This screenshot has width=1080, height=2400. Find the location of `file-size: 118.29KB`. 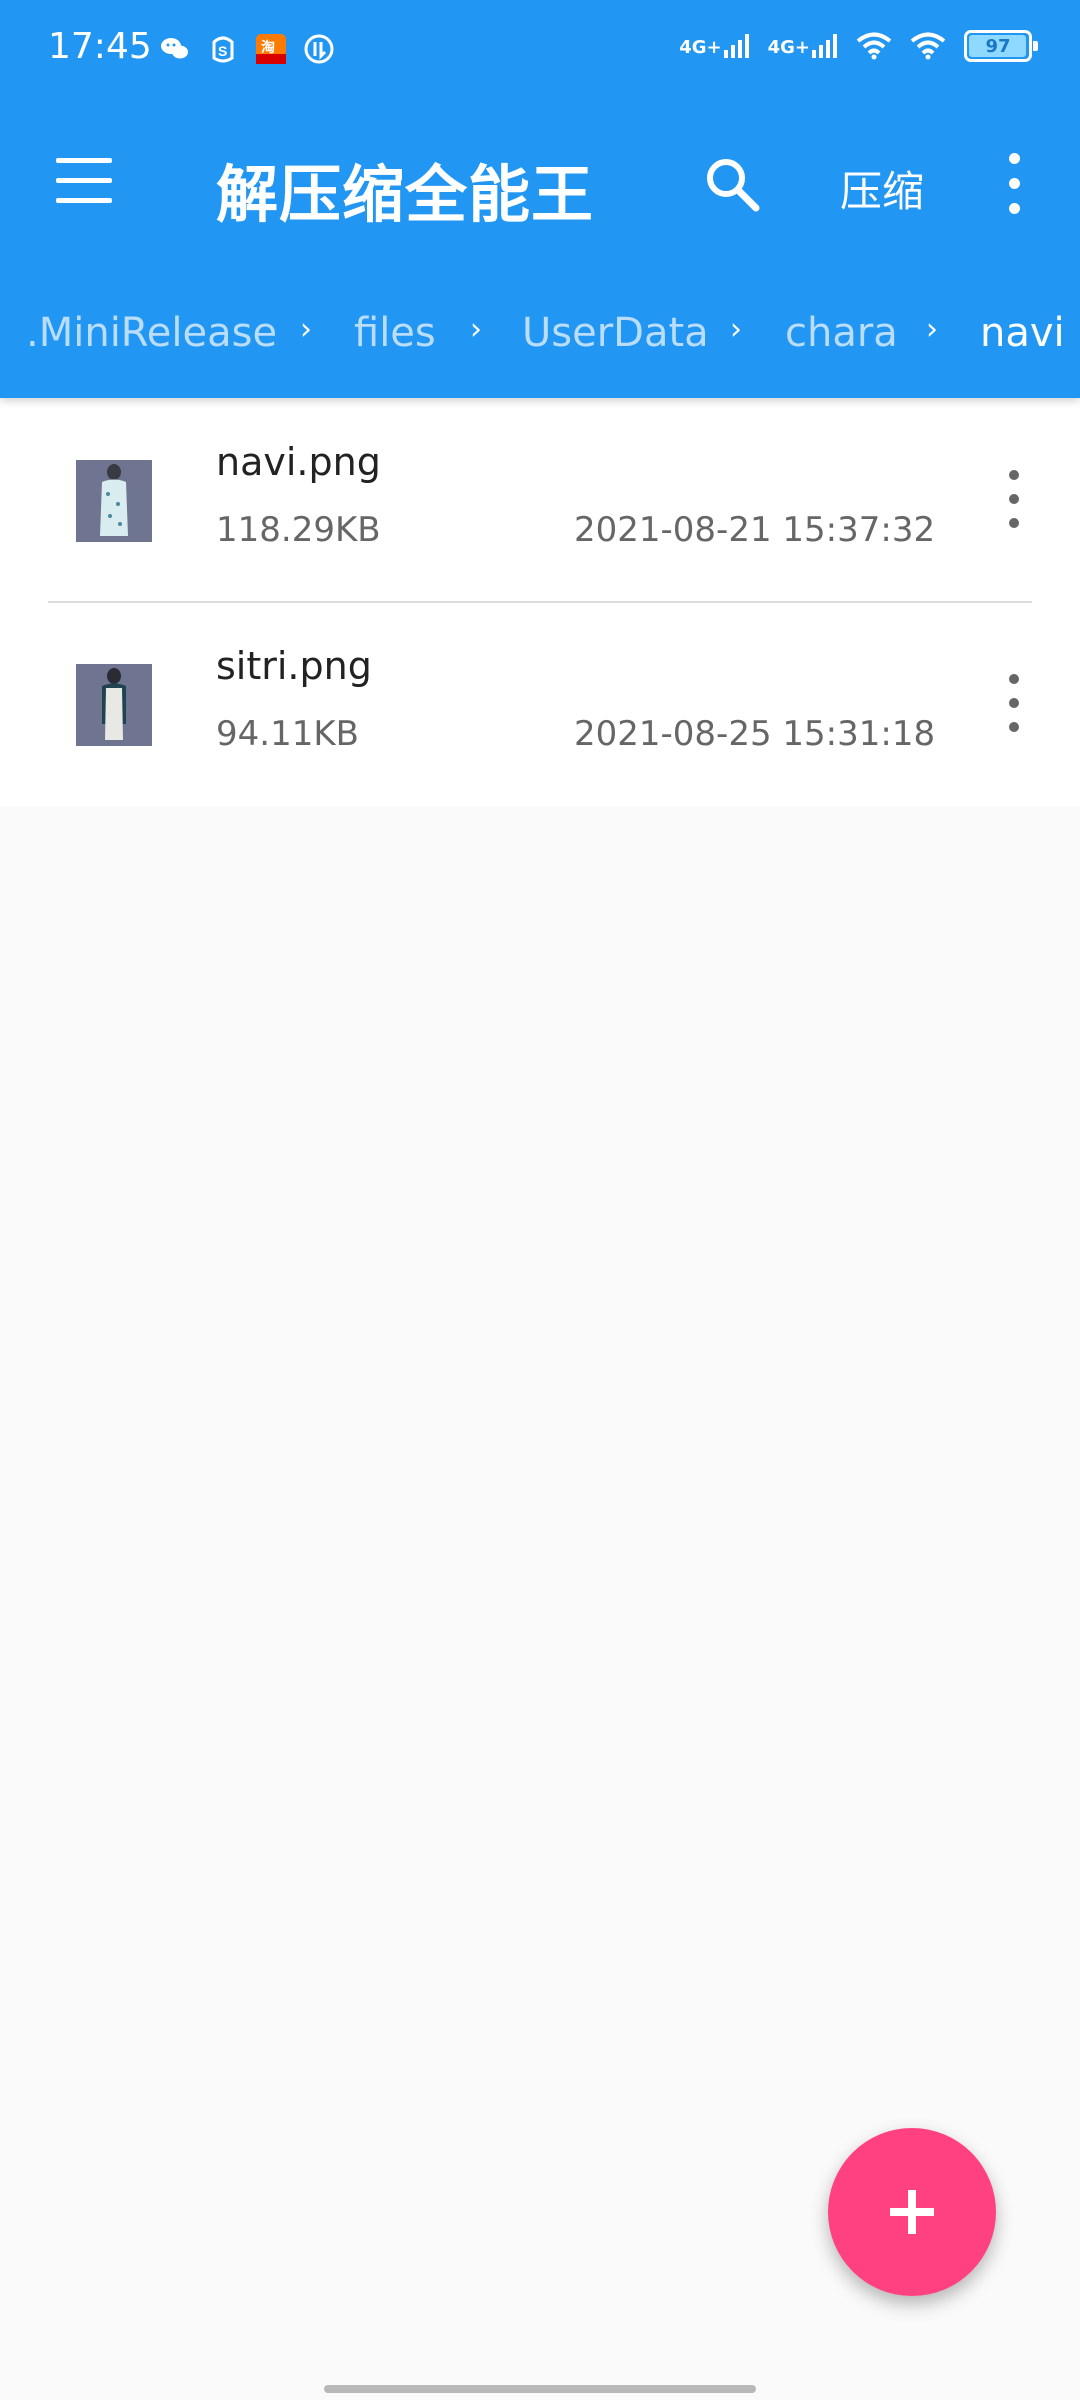

file-size: 118.29KB is located at coordinates (298, 530).